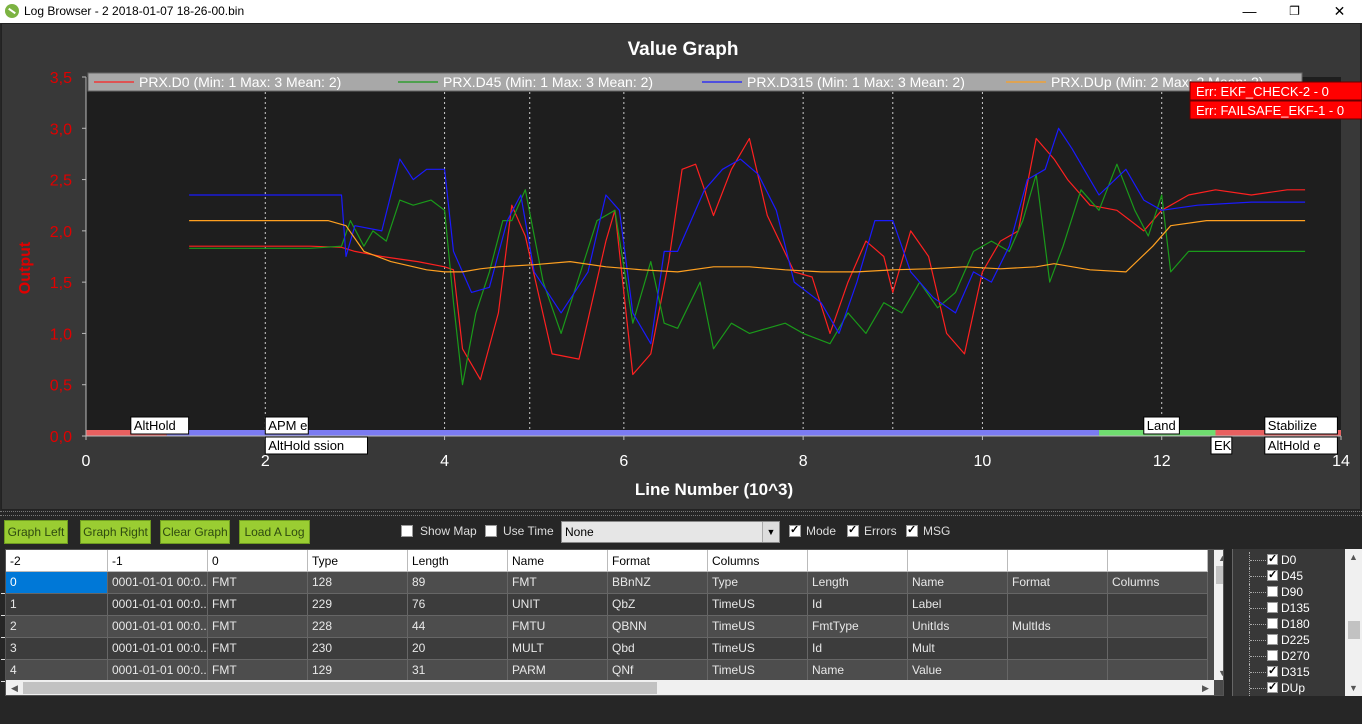  What do you see at coordinates (458, 605) in the screenshot?
I see `table-cell: 76` at bounding box center [458, 605].